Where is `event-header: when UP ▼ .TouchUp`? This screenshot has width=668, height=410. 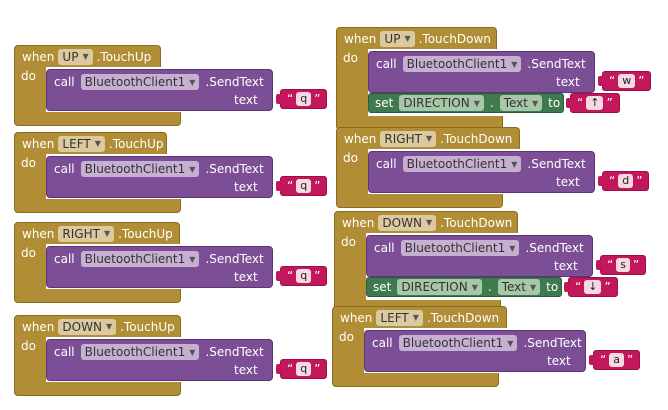 event-header: when UP ▼ .TouchUp is located at coordinates (87, 56).